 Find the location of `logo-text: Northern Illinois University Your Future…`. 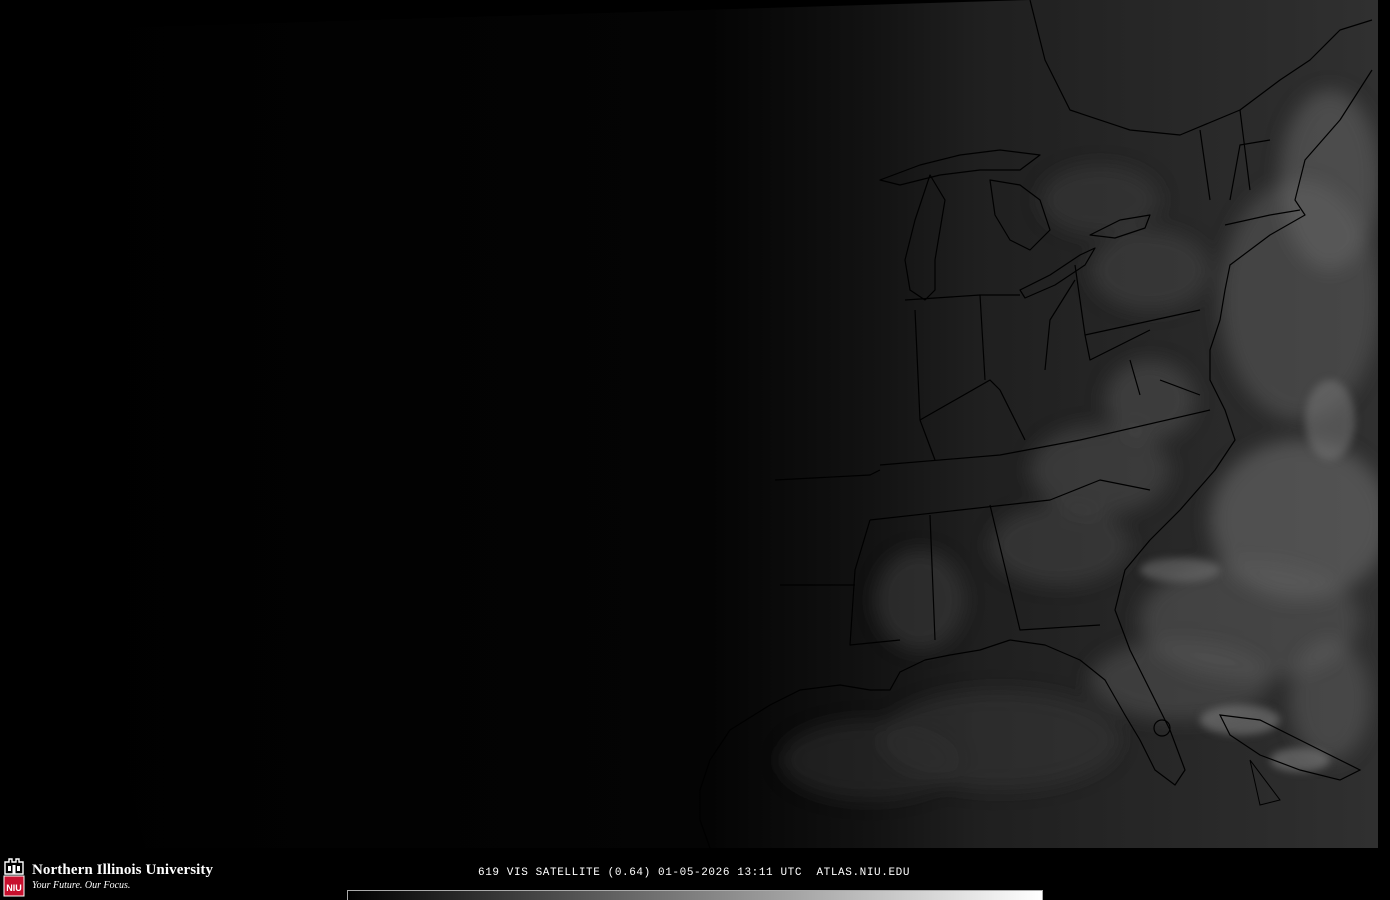

logo-text: Northern Illinois University Your Future… is located at coordinates (122, 877).